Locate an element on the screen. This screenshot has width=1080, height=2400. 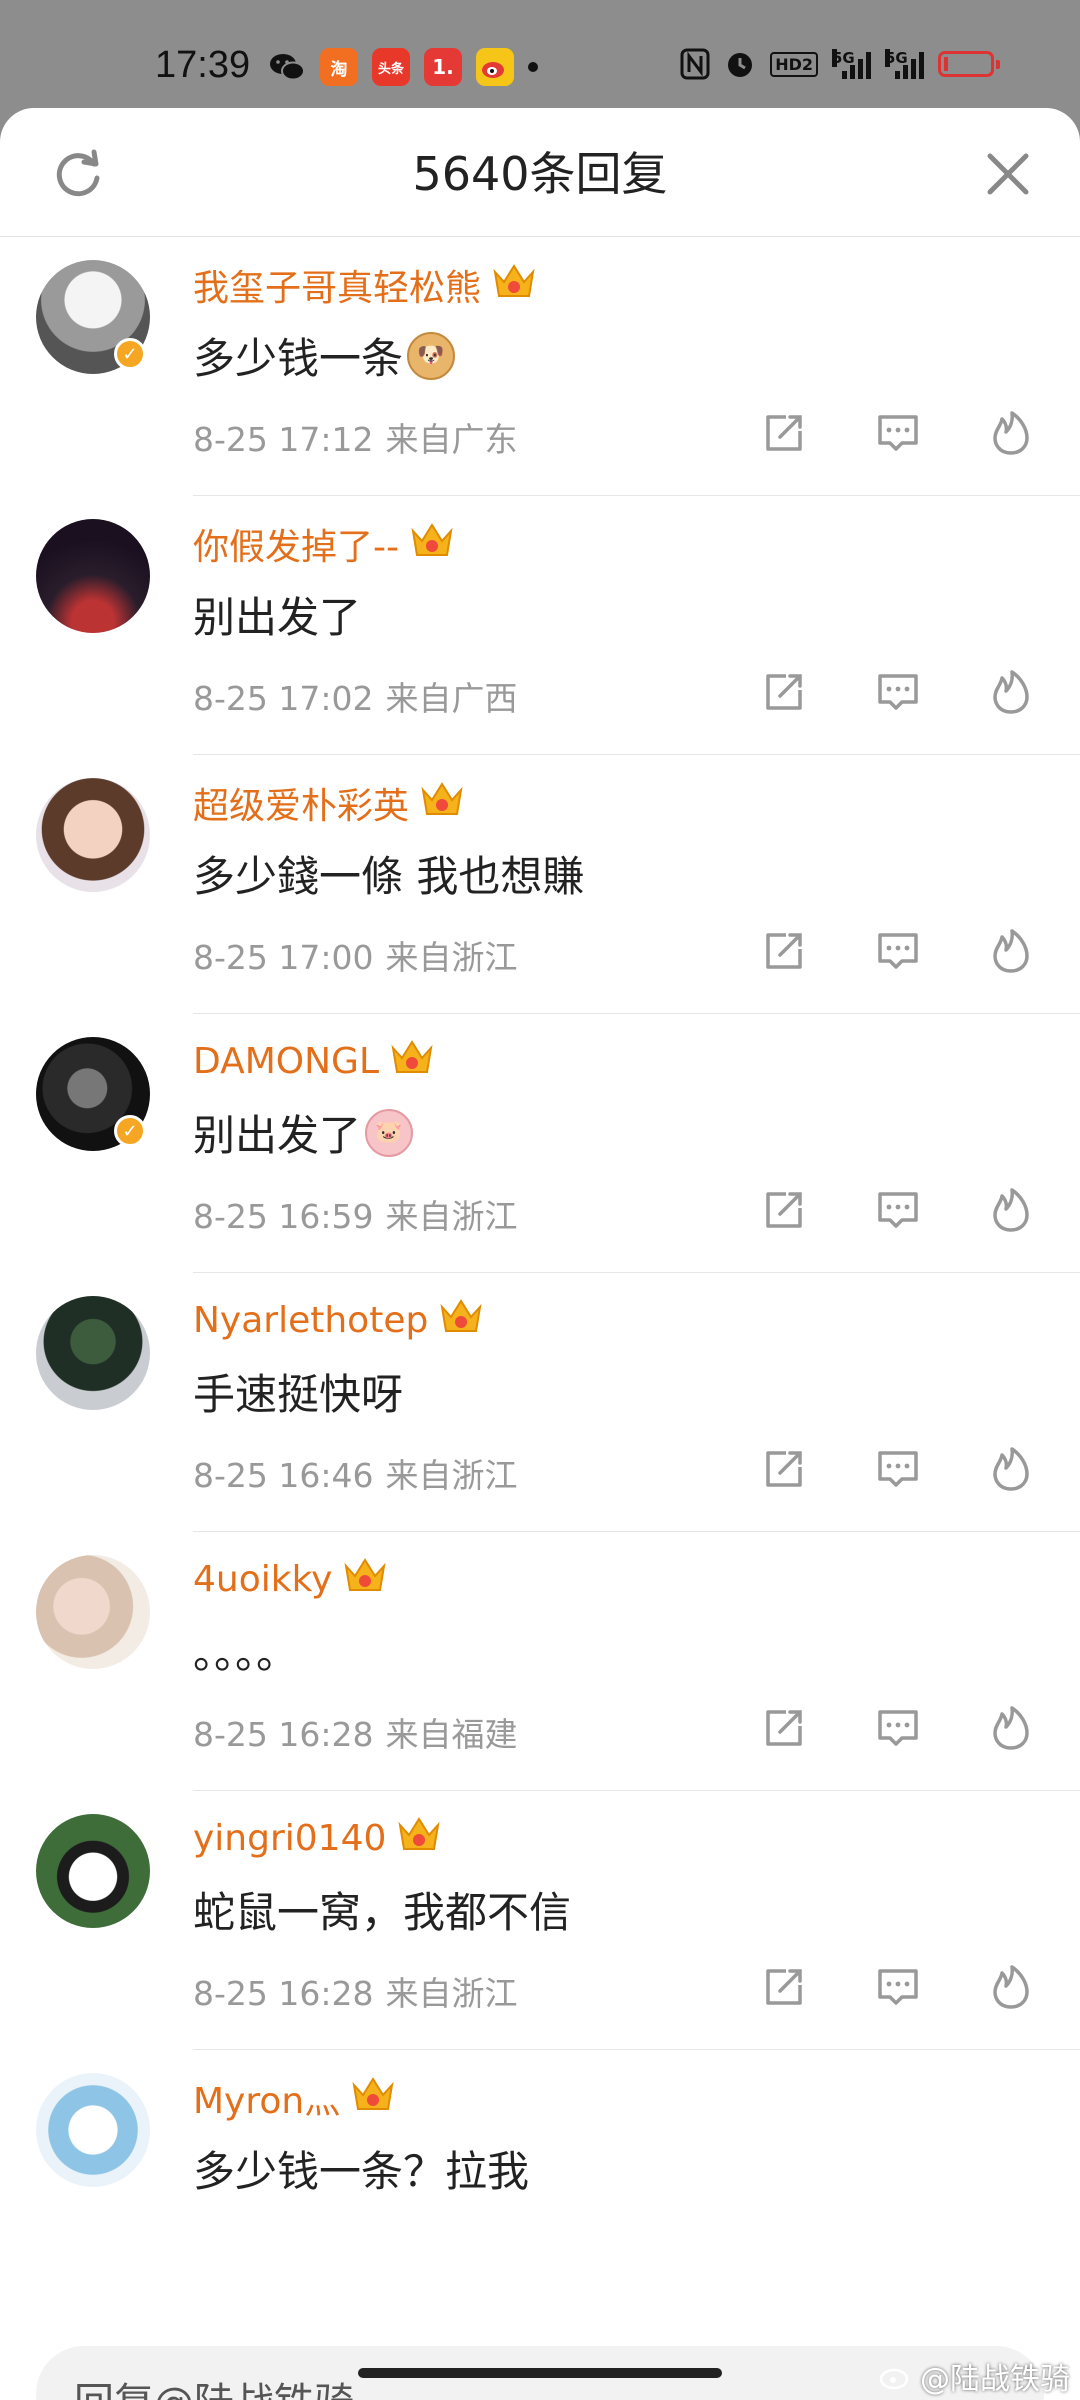
comment-item: ✓ 我玺子哥真轻松熊 多少钱一条 🐶 8-25 17:12 来自广东 is located at coordinates (540, 366).